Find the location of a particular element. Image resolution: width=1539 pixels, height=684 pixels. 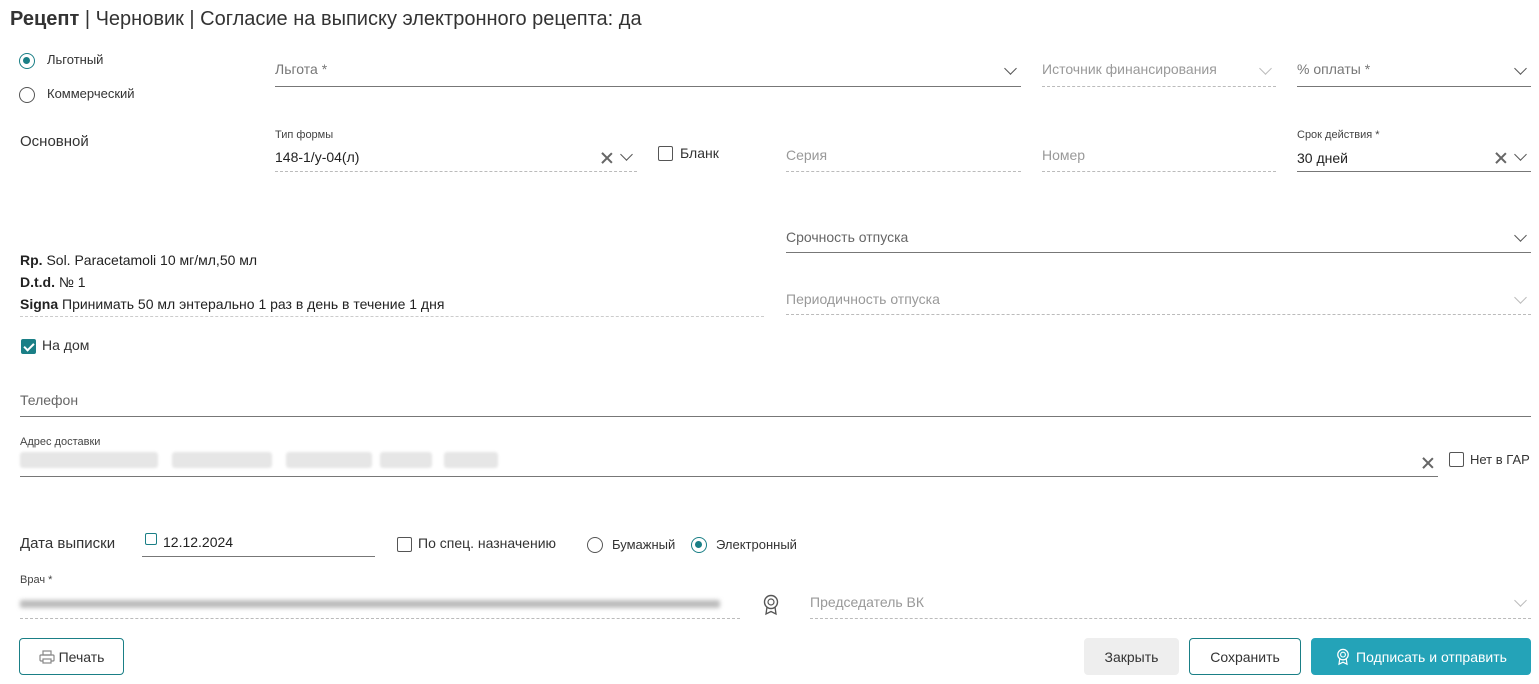

prescription-dtd-line: D.t.d. № 1 is located at coordinates (53, 282).